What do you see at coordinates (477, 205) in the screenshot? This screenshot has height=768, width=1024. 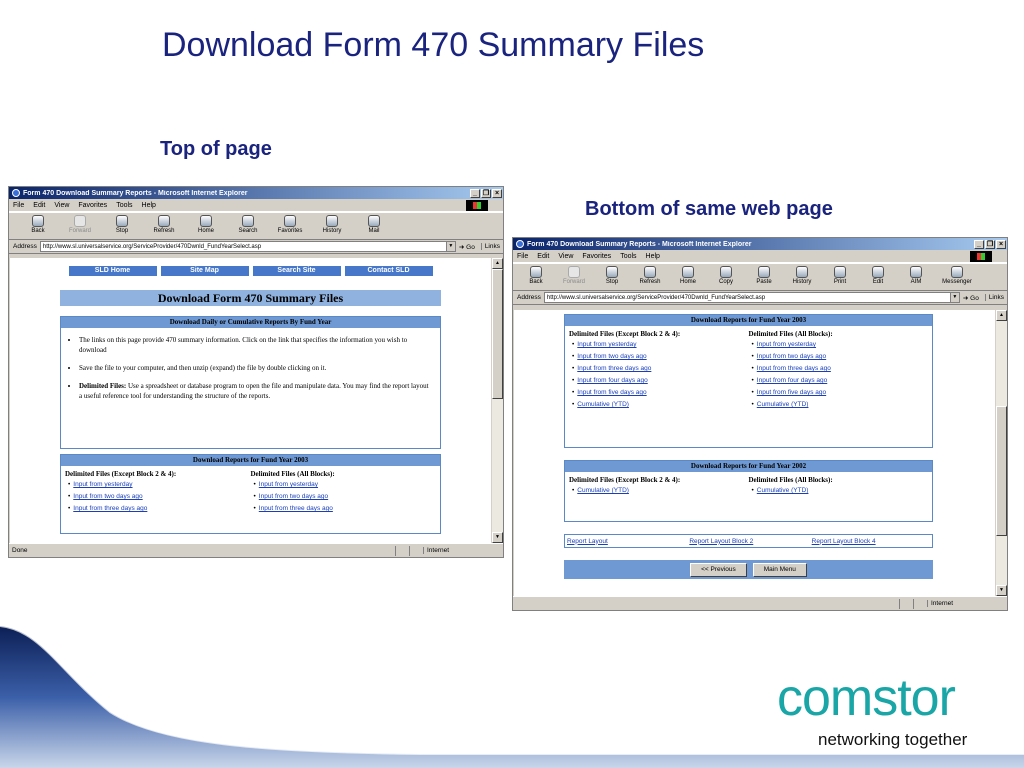 I see `windows-logo-icon` at bounding box center [477, 205].